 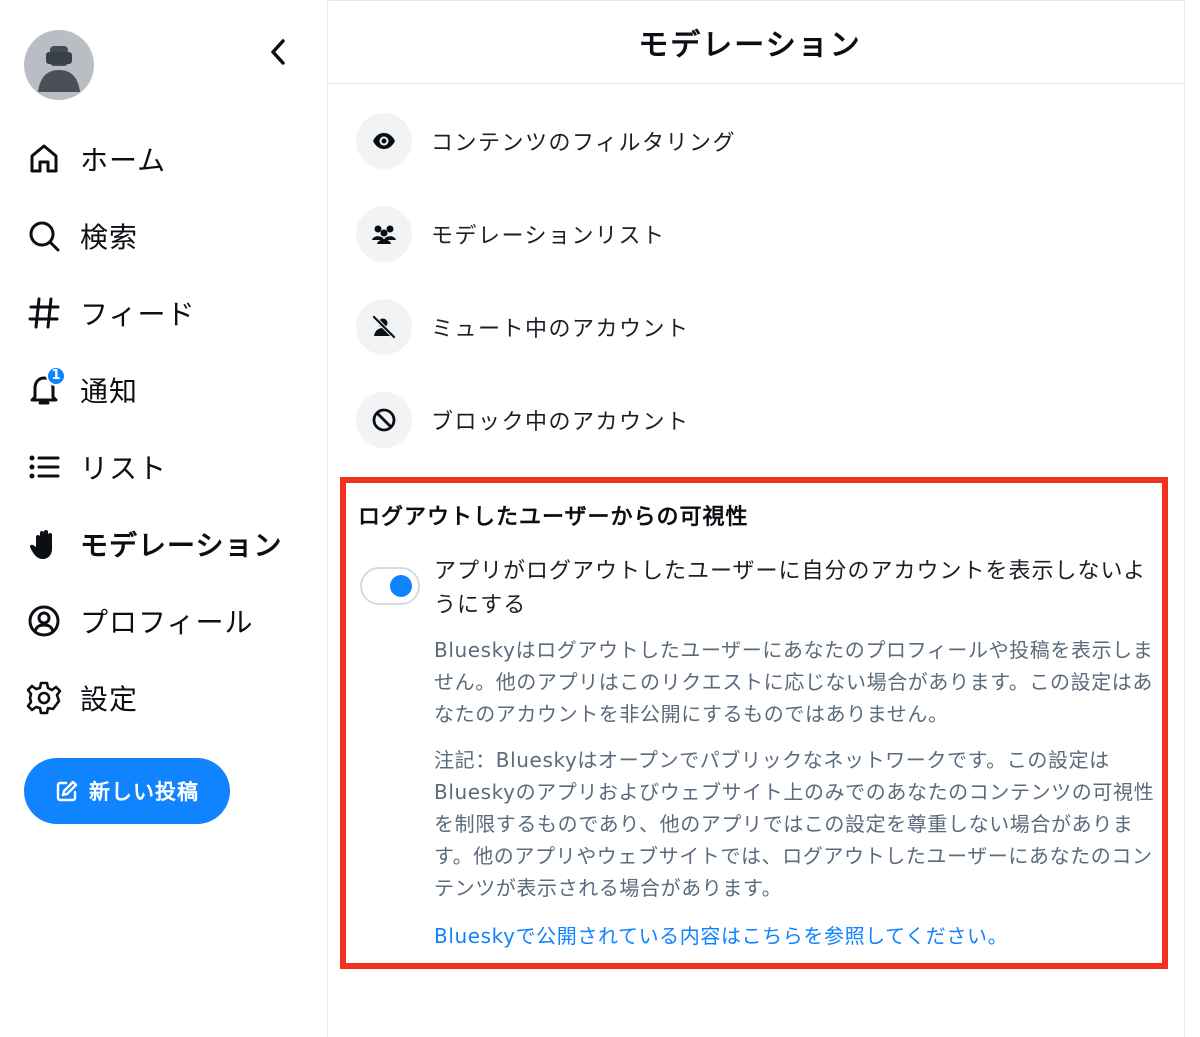 I want to click on nav-lists: リスト, so click(x=167, y=466).